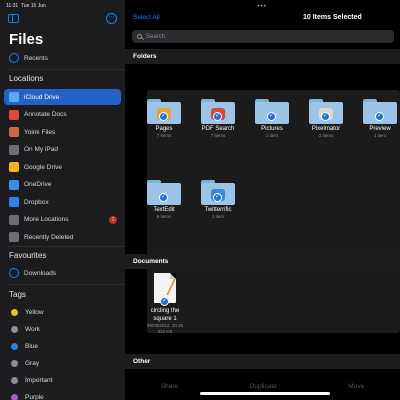 This screenshot has height=400, width=400. I want to click on trash-icon, so click(14, 237).